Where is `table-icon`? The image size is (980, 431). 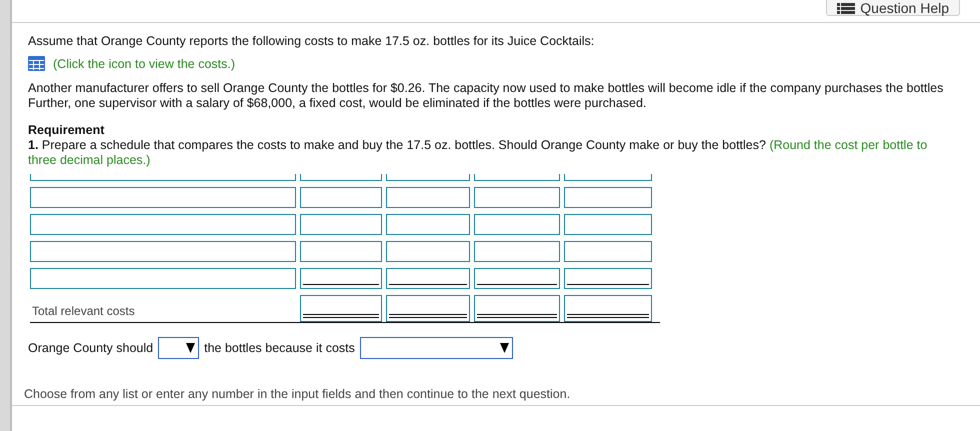
table-icon is located at coordinates (36, 63).